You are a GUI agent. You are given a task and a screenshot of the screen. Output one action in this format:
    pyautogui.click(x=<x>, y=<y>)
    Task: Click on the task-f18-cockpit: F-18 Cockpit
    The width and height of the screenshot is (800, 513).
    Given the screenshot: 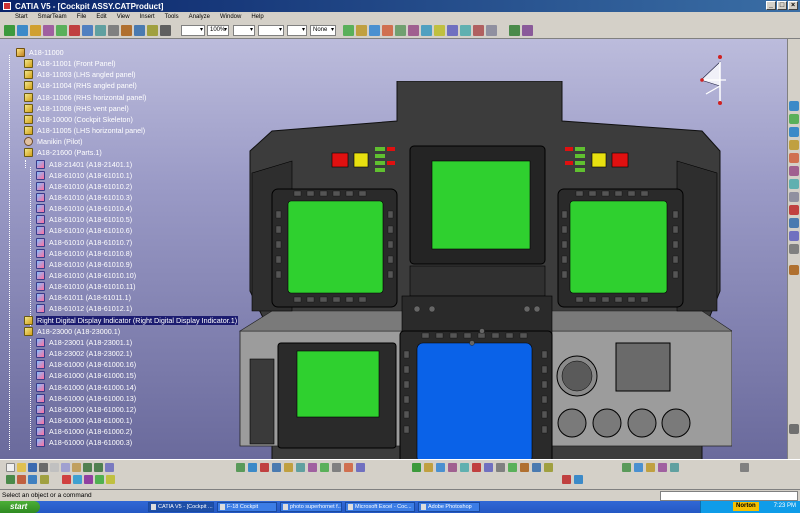 What is the action you would take?
    pyautogui.click(x=247, y=507)
    